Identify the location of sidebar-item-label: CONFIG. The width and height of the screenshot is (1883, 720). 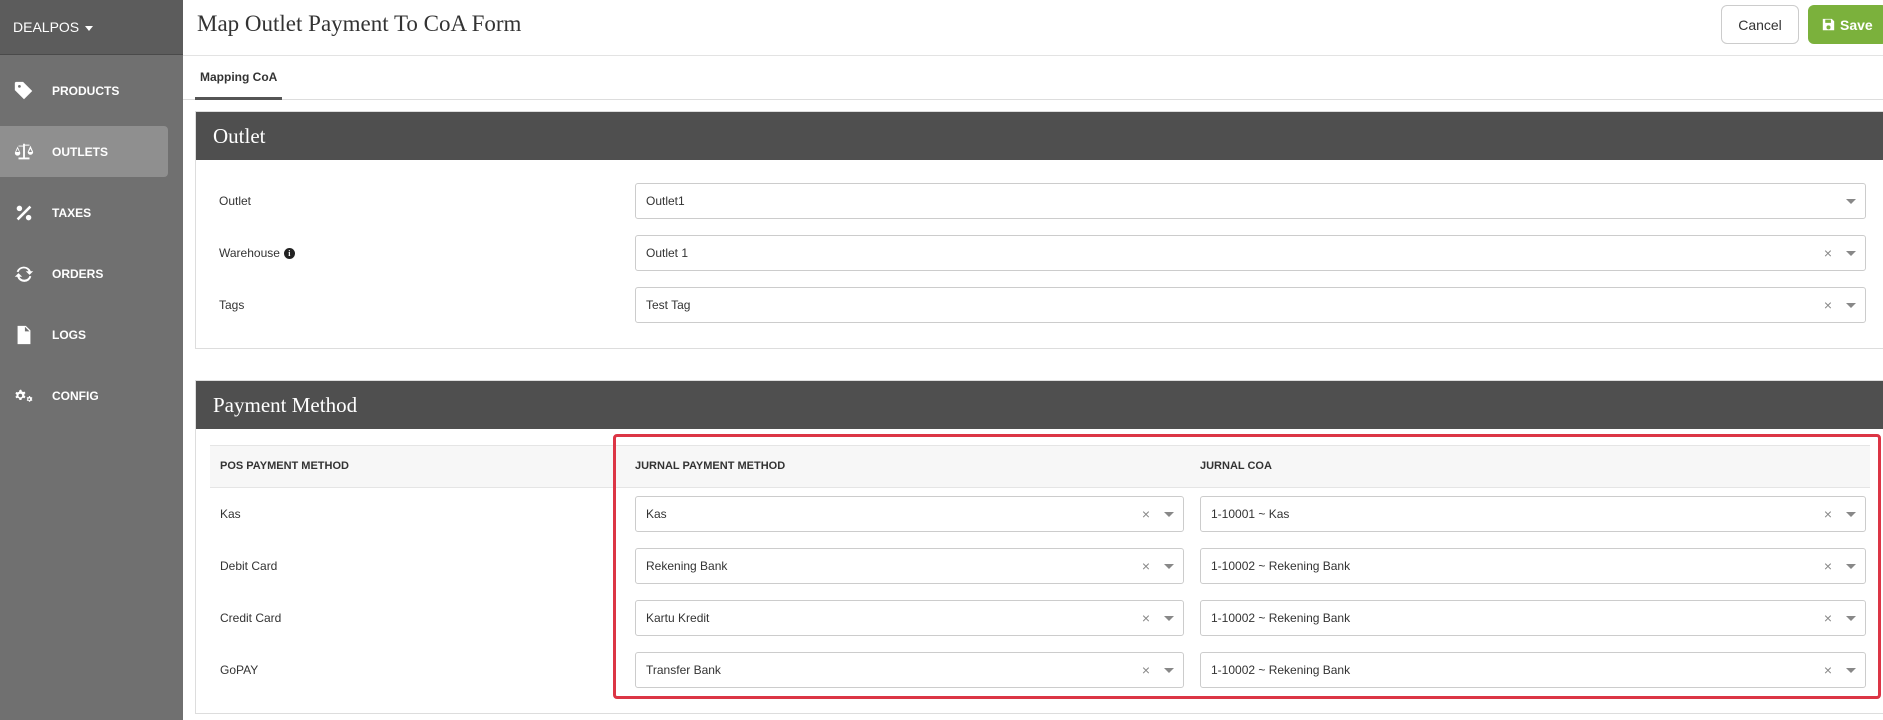
(75, 395).